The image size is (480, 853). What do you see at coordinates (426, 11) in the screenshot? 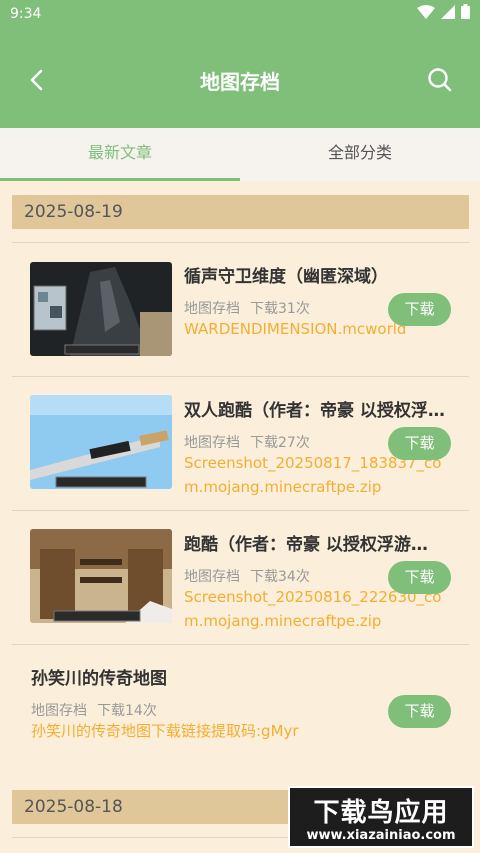
I see `wifi-icon` at bounding box center [426, 11].